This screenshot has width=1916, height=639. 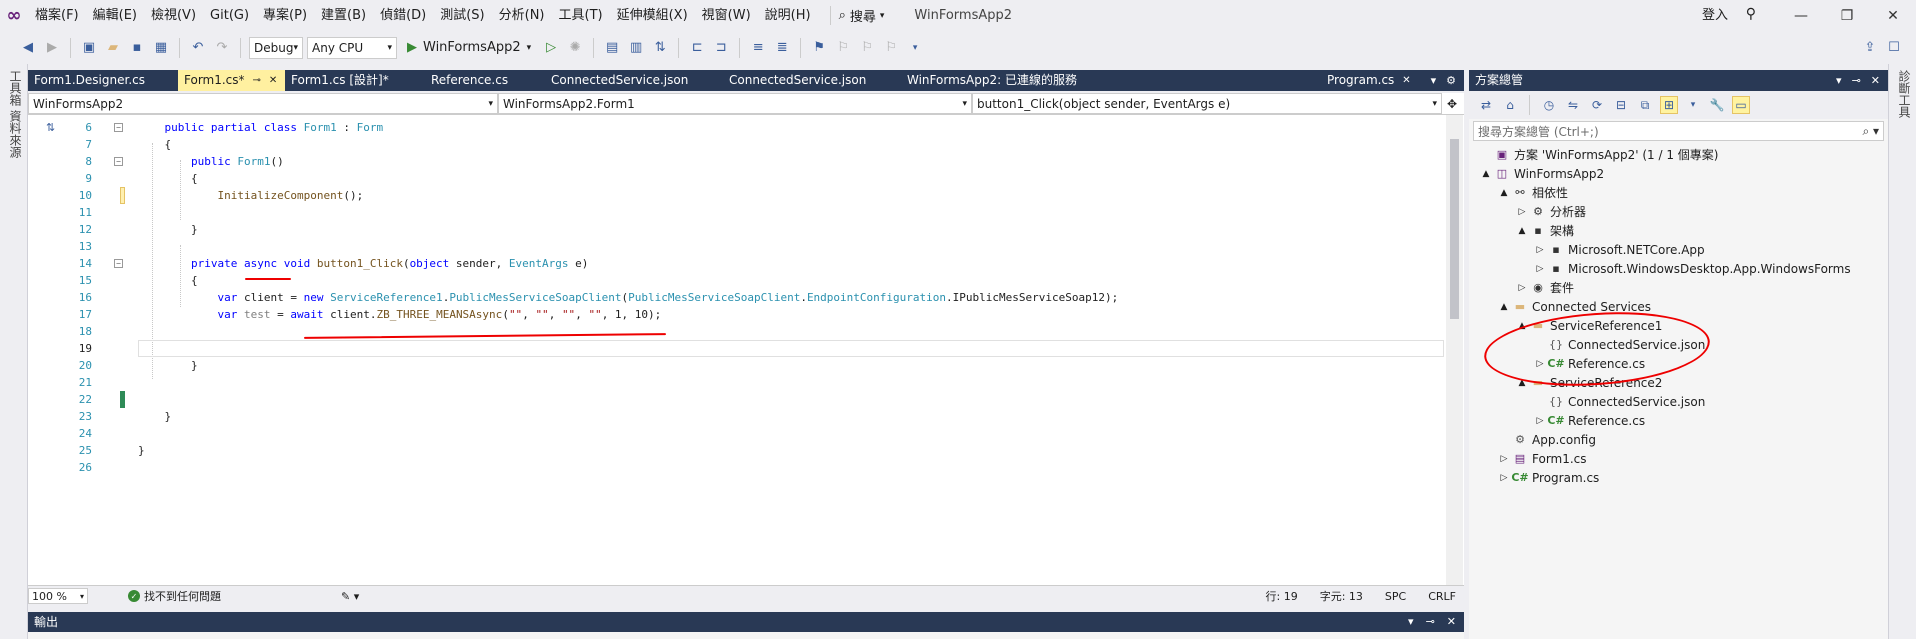 I want to click on home-icon: ⌂, so click(x=1510, y=105).